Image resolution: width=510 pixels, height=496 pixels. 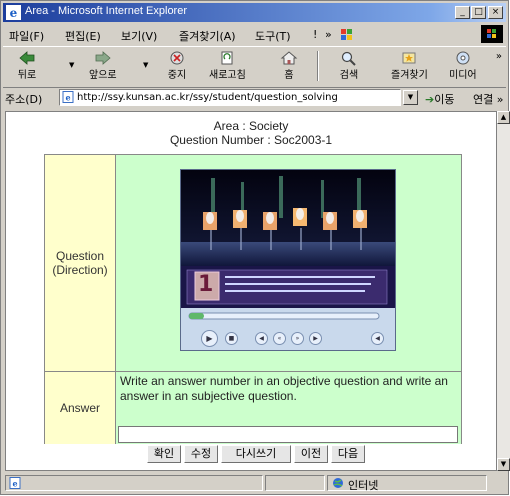 I want to click on seek-bar, so click(x=288, y=316).